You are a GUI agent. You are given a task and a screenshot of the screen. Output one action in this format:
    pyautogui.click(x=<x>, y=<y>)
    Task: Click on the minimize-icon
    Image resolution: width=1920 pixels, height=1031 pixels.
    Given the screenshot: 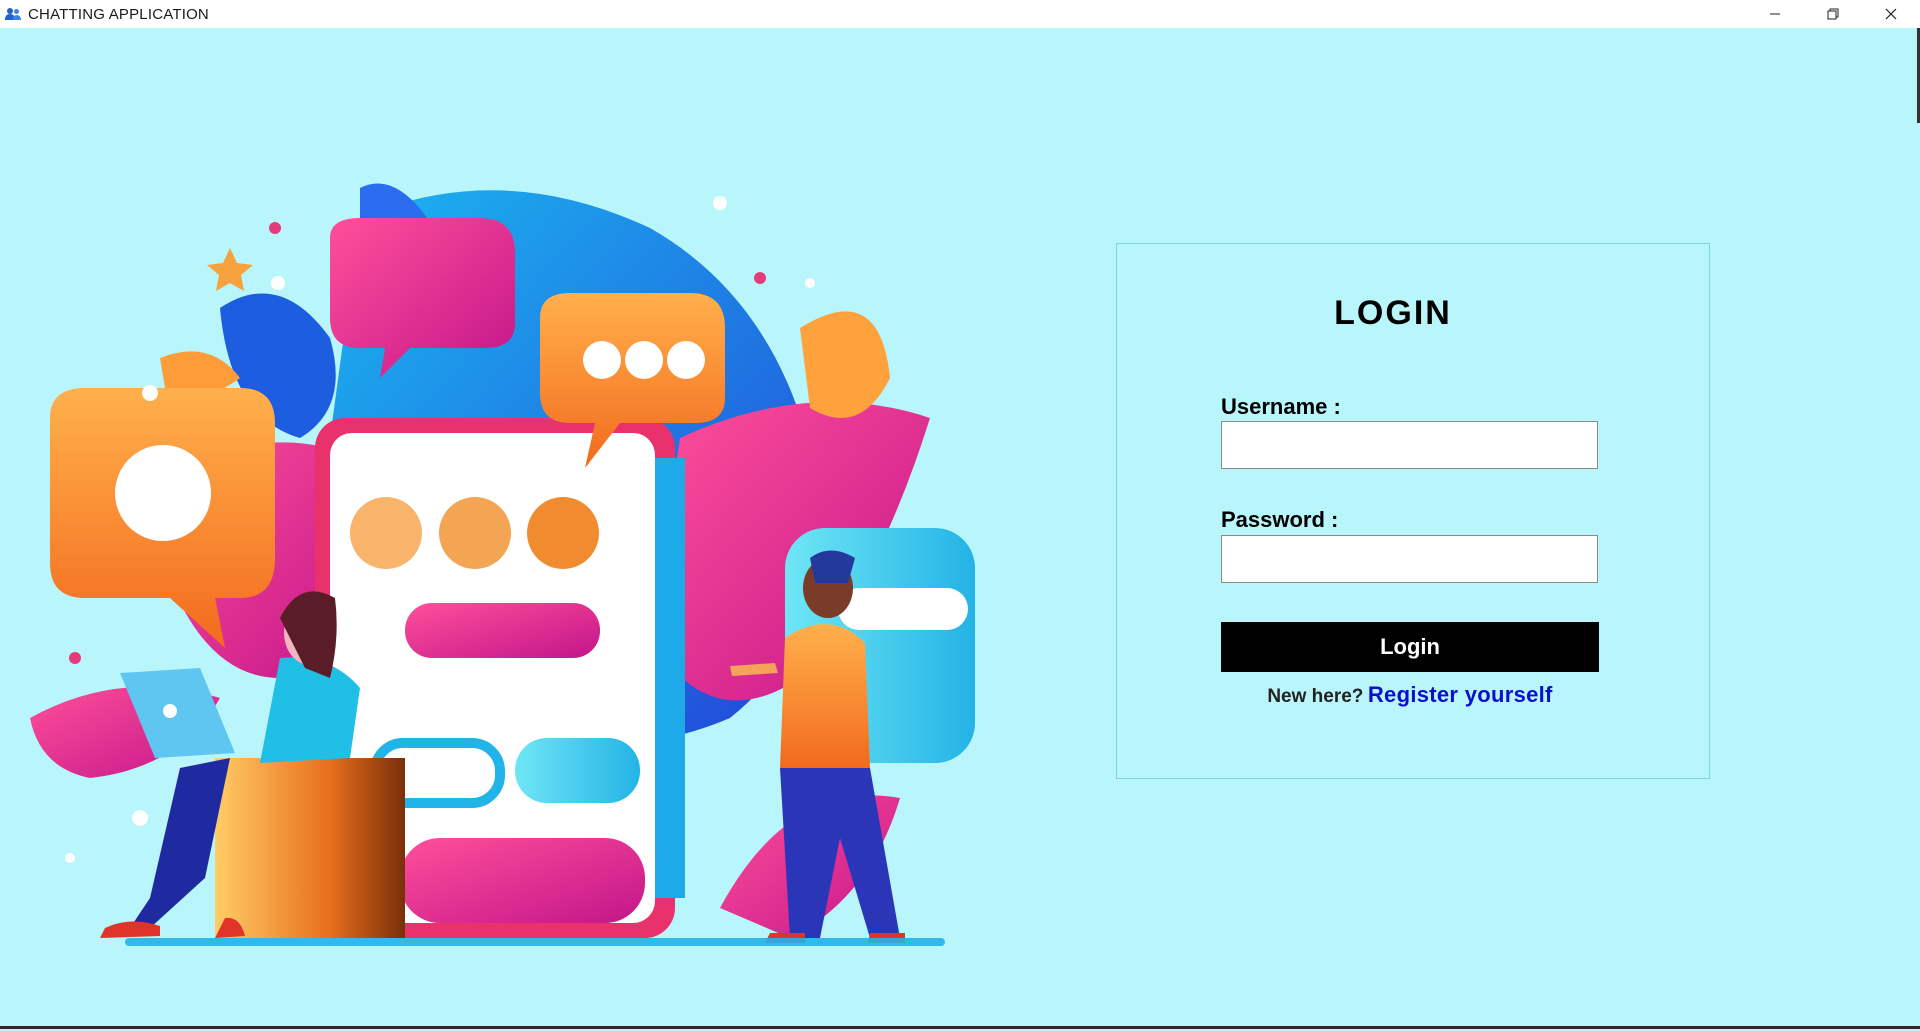 What is the action you would take?
    pyautogui.click(x=1775, y=14)
    